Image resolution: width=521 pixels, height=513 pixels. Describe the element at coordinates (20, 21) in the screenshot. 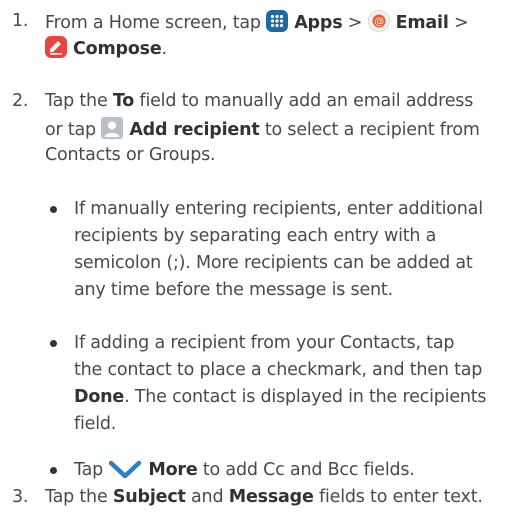

I see `step-number: 1.` at that location.